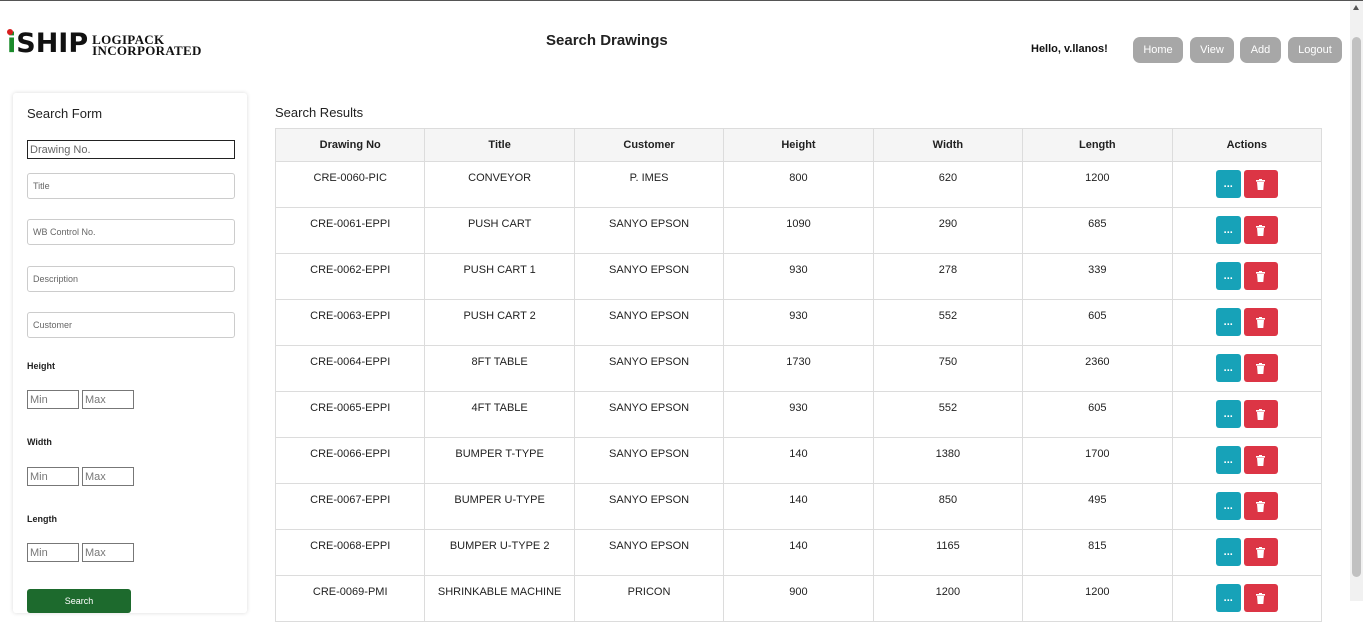 The image size is (1363, 622). Describe the element at coordinates (1097, 552) in the screenshot. I see `length-cell: 815` at that location.